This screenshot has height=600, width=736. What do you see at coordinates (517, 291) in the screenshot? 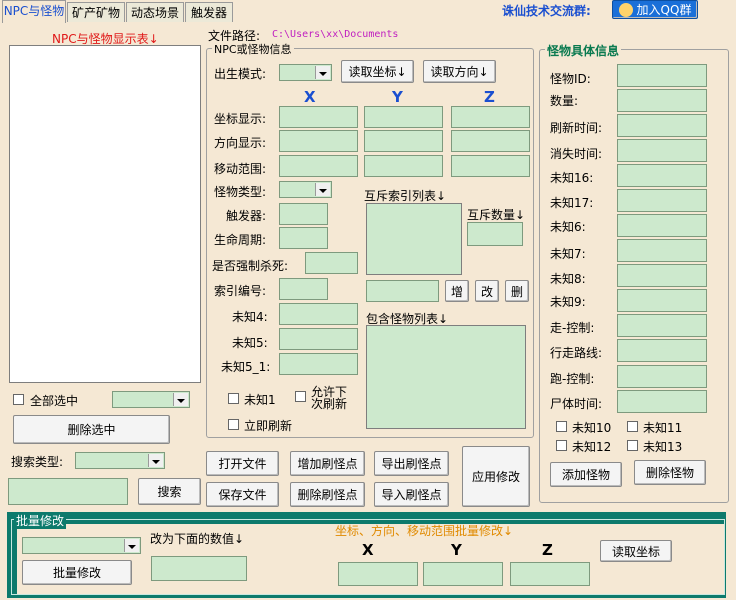
I see `delete-mutex-button: 删` at bounding box center [517, 291].